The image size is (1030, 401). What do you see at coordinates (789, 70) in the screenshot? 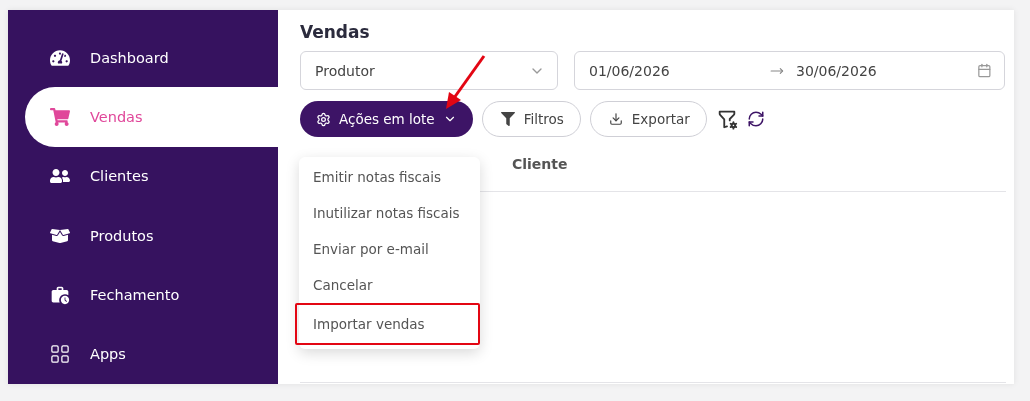
I see `date-range-field: 01/06/2026 30/06/2026` at bounding box center [789, 70].